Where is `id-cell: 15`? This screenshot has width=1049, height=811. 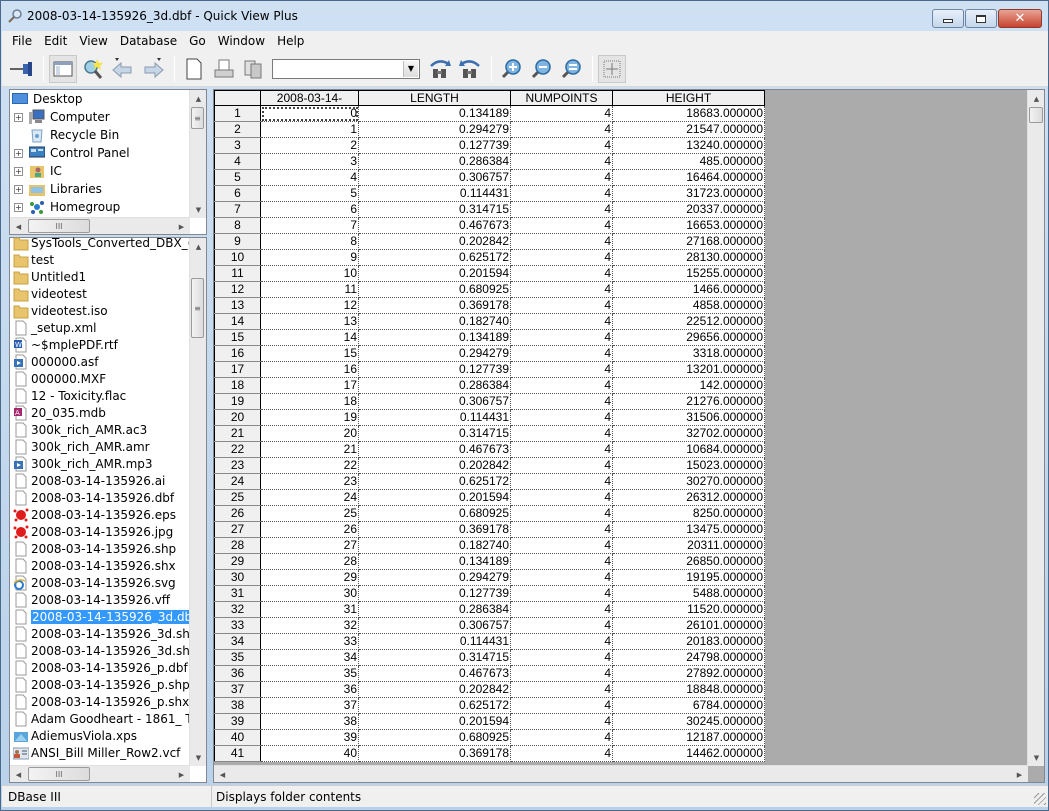 id-cell: 15 is located at coordinates (309, 353).